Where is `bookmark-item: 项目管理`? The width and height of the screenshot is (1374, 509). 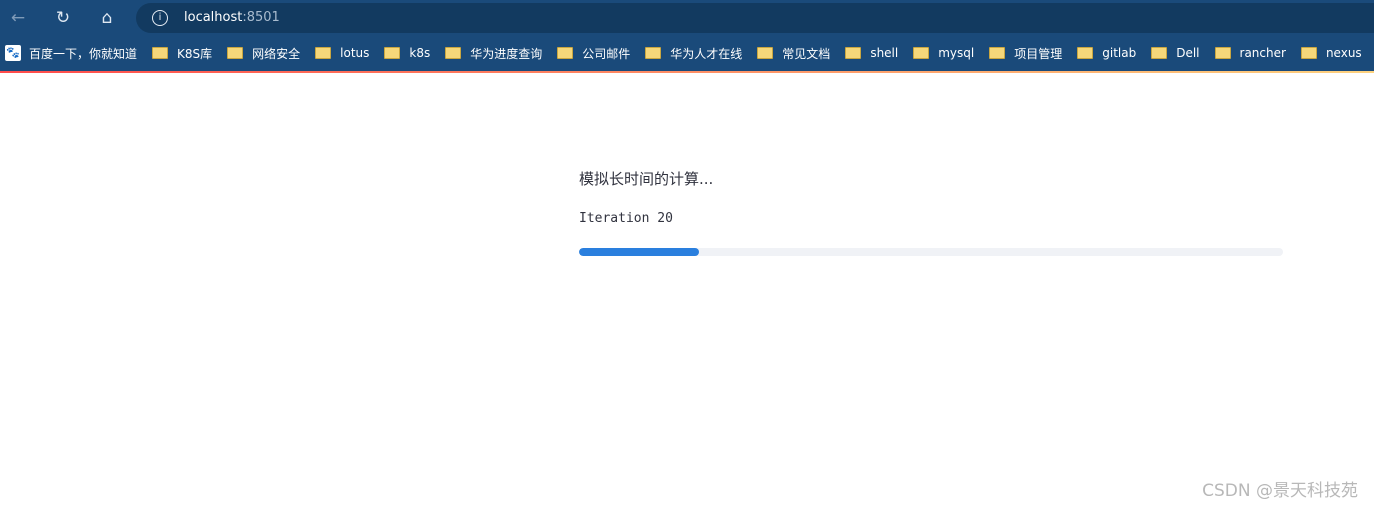
bookmark-item: 项目管理 is located at coordinates (1025, 53).